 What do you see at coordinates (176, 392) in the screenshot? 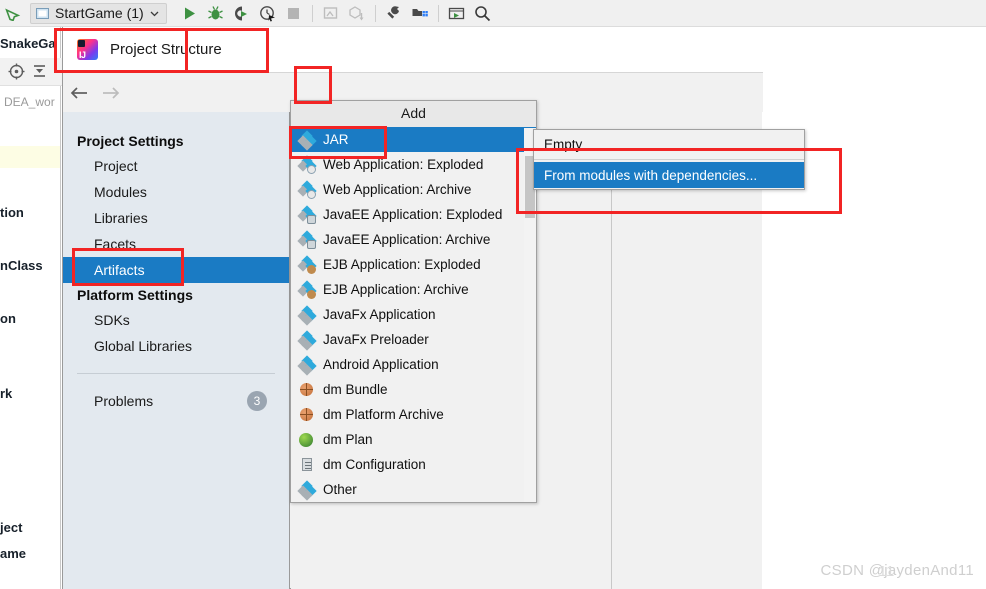
I see `sidebar-item-problems: Problems 3` at bounding box center [176, 392].